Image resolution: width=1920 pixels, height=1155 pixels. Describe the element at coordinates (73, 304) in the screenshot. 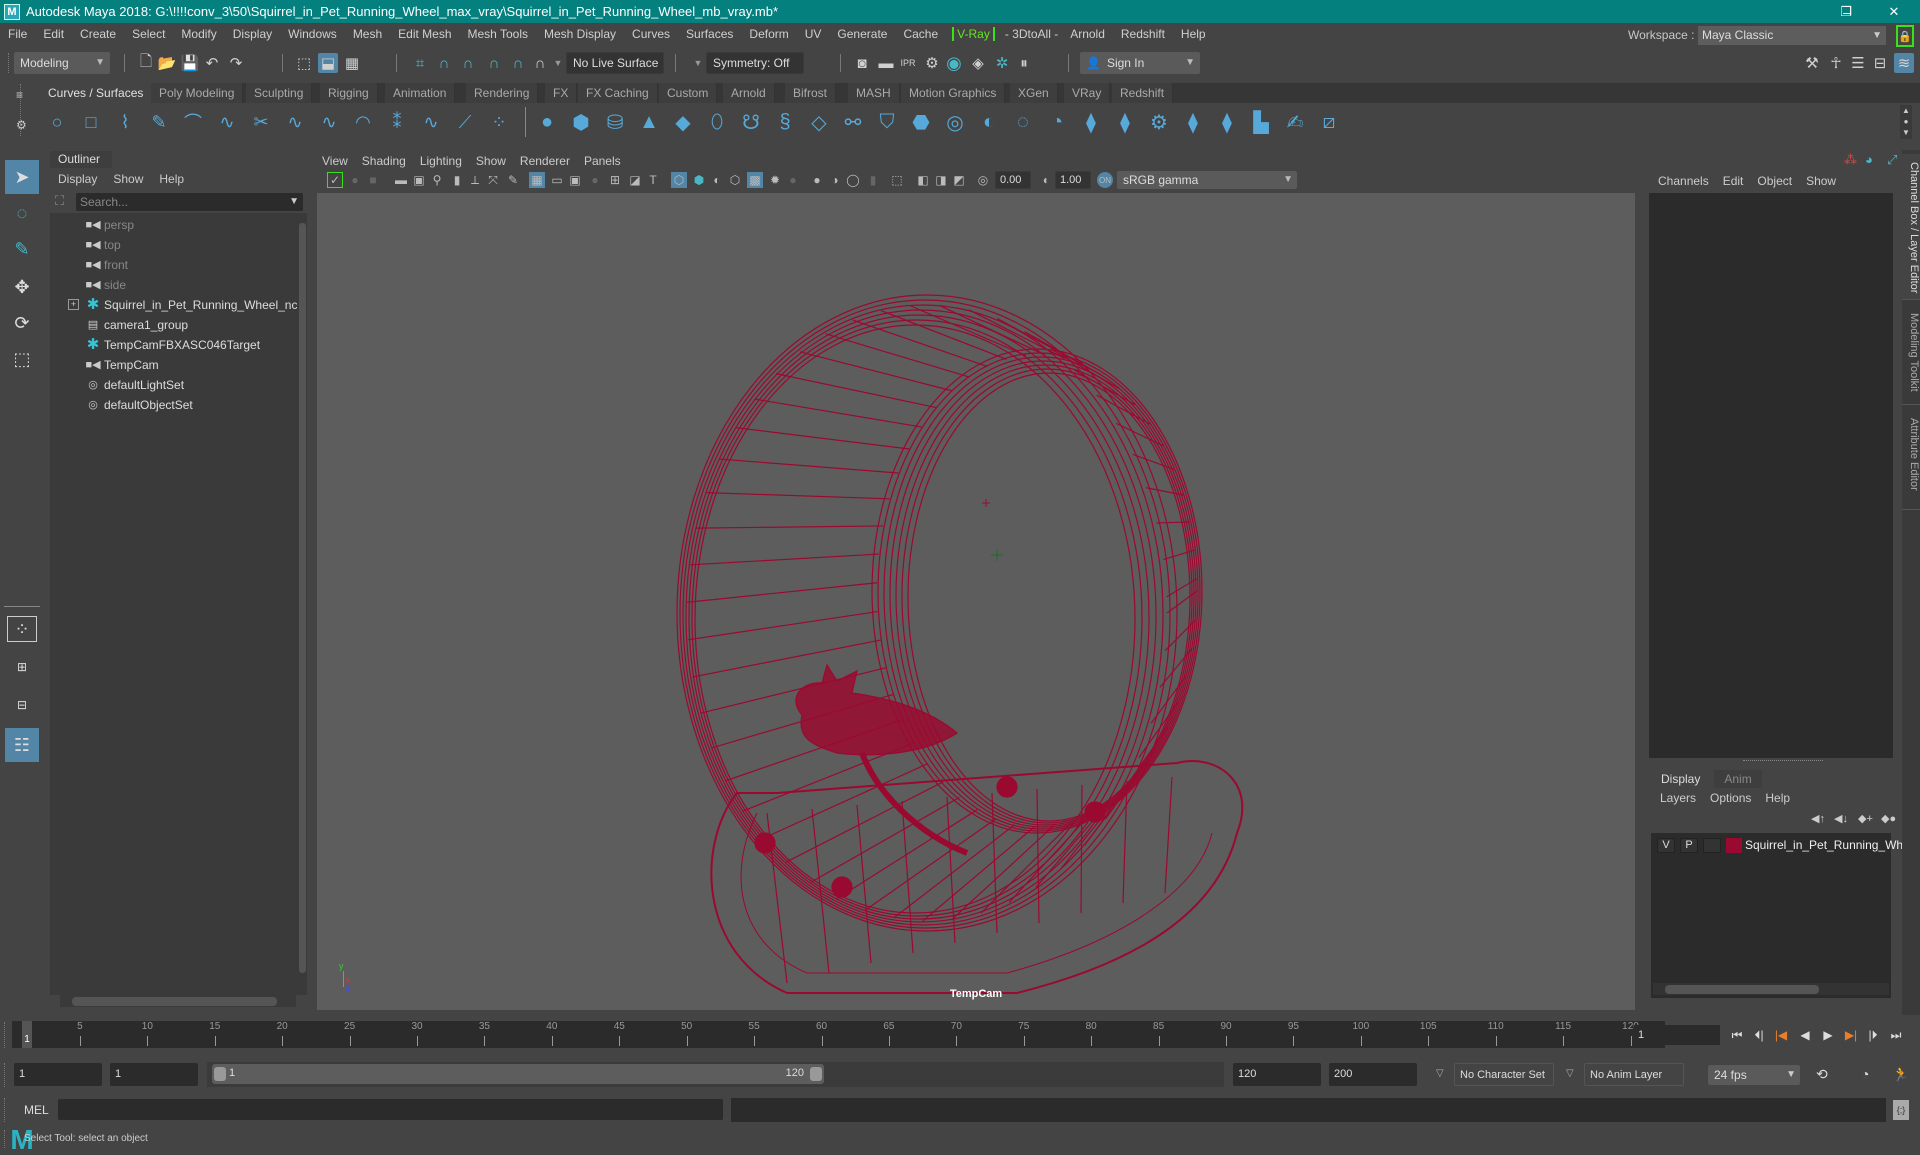

I see `expand-icon: +` at that location.